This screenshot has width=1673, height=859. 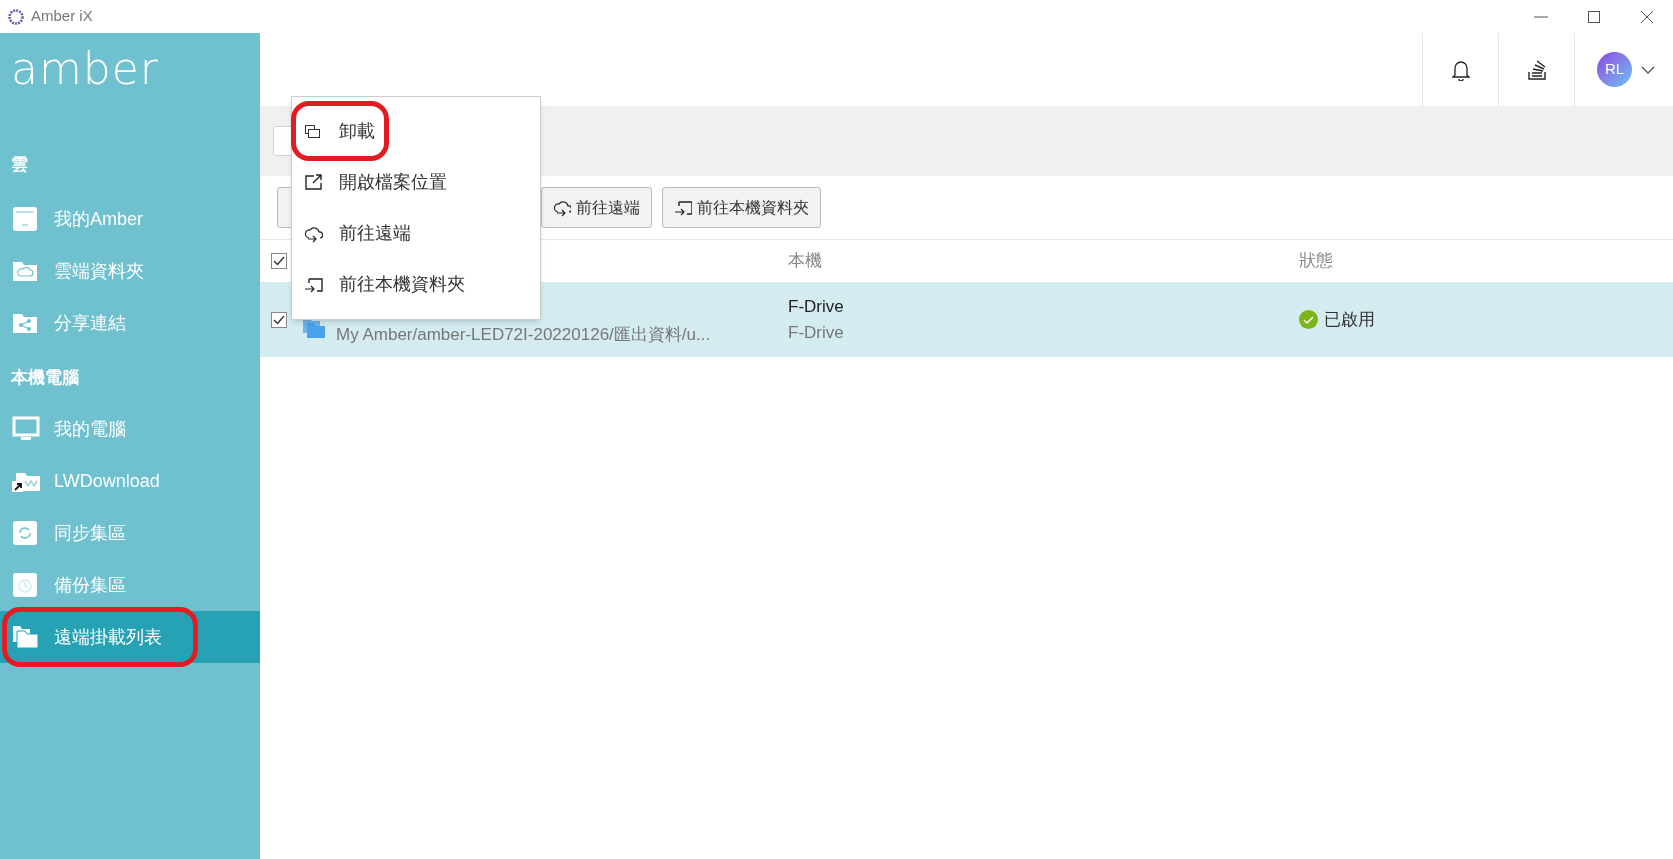 I want to click on close-icon, so click(x=1646, y=16).